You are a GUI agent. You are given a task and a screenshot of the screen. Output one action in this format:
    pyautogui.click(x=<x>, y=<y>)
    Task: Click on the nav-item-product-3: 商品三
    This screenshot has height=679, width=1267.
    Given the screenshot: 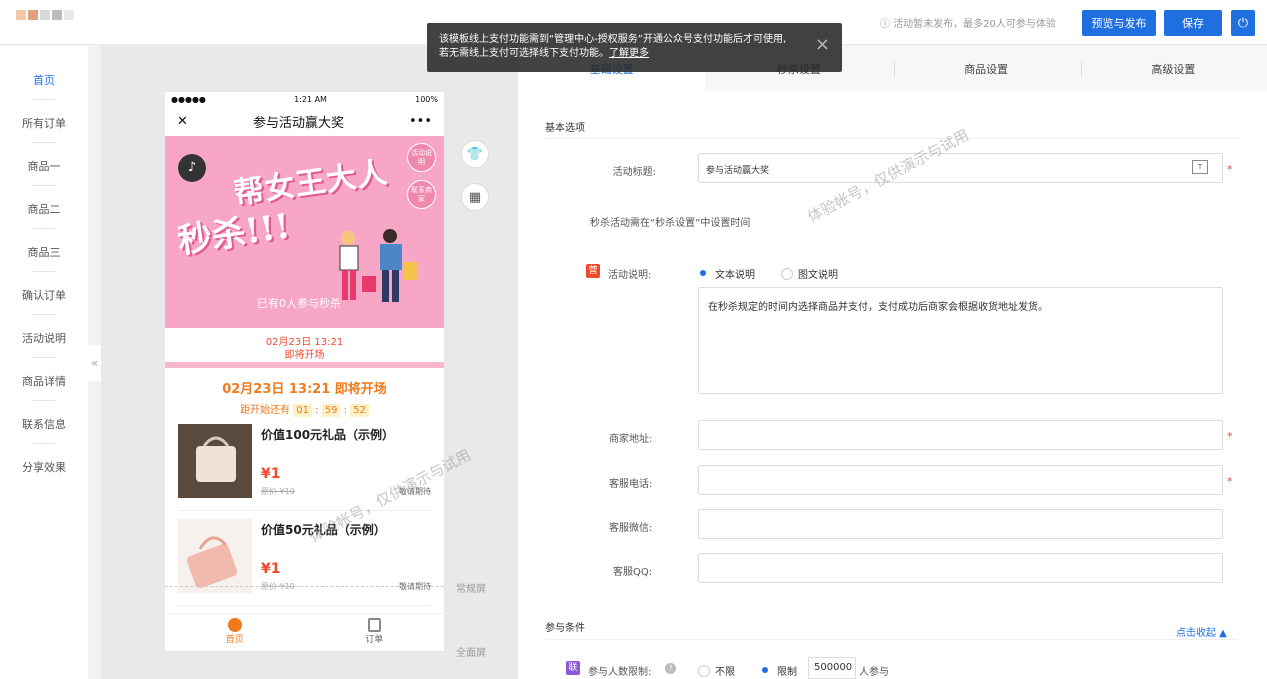 What is the action you would take?
    pyautogui.click(x=44, y=252)
    